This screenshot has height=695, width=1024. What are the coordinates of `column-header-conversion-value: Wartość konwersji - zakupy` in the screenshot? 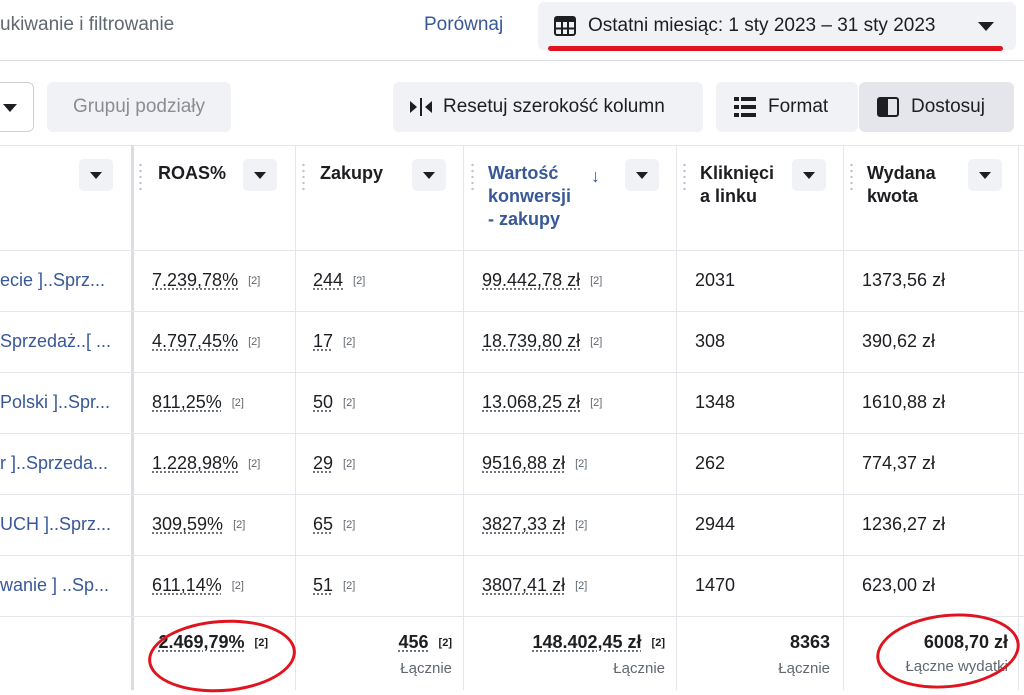 It's located at (529, 196).